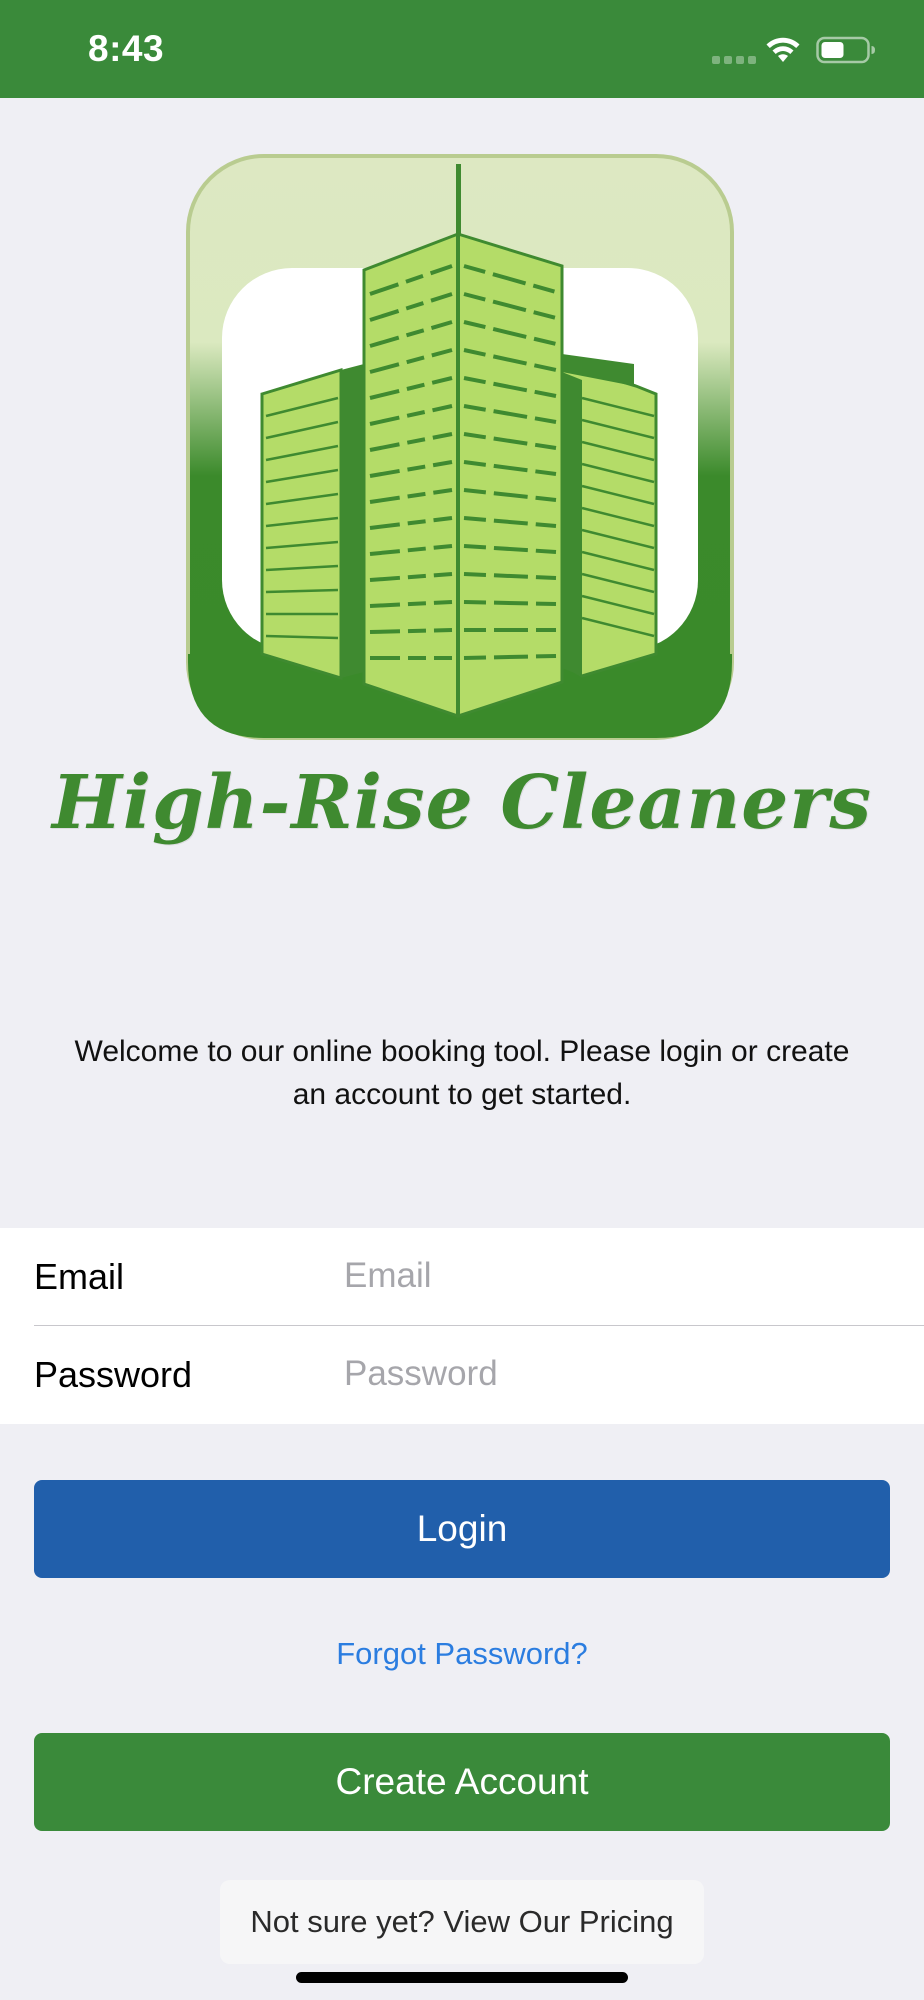 The image size is (924, 2000). I want to click on email-field, so click(614, 1276).